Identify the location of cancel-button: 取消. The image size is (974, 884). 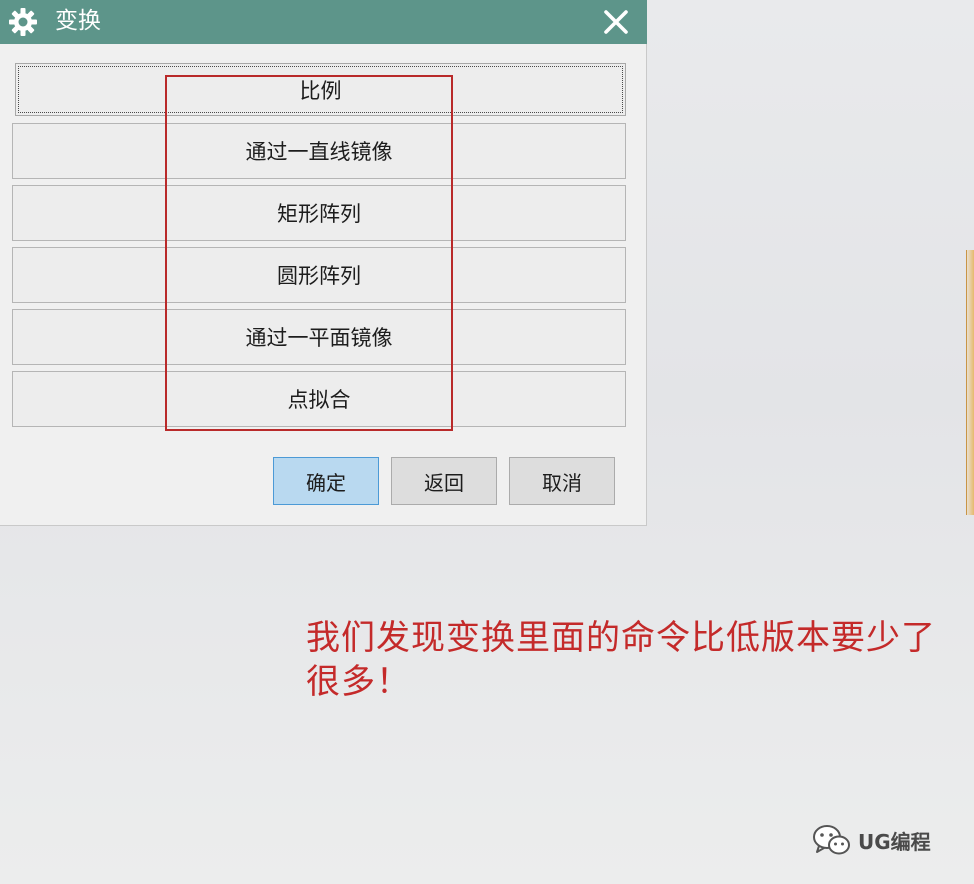
(562, 481).